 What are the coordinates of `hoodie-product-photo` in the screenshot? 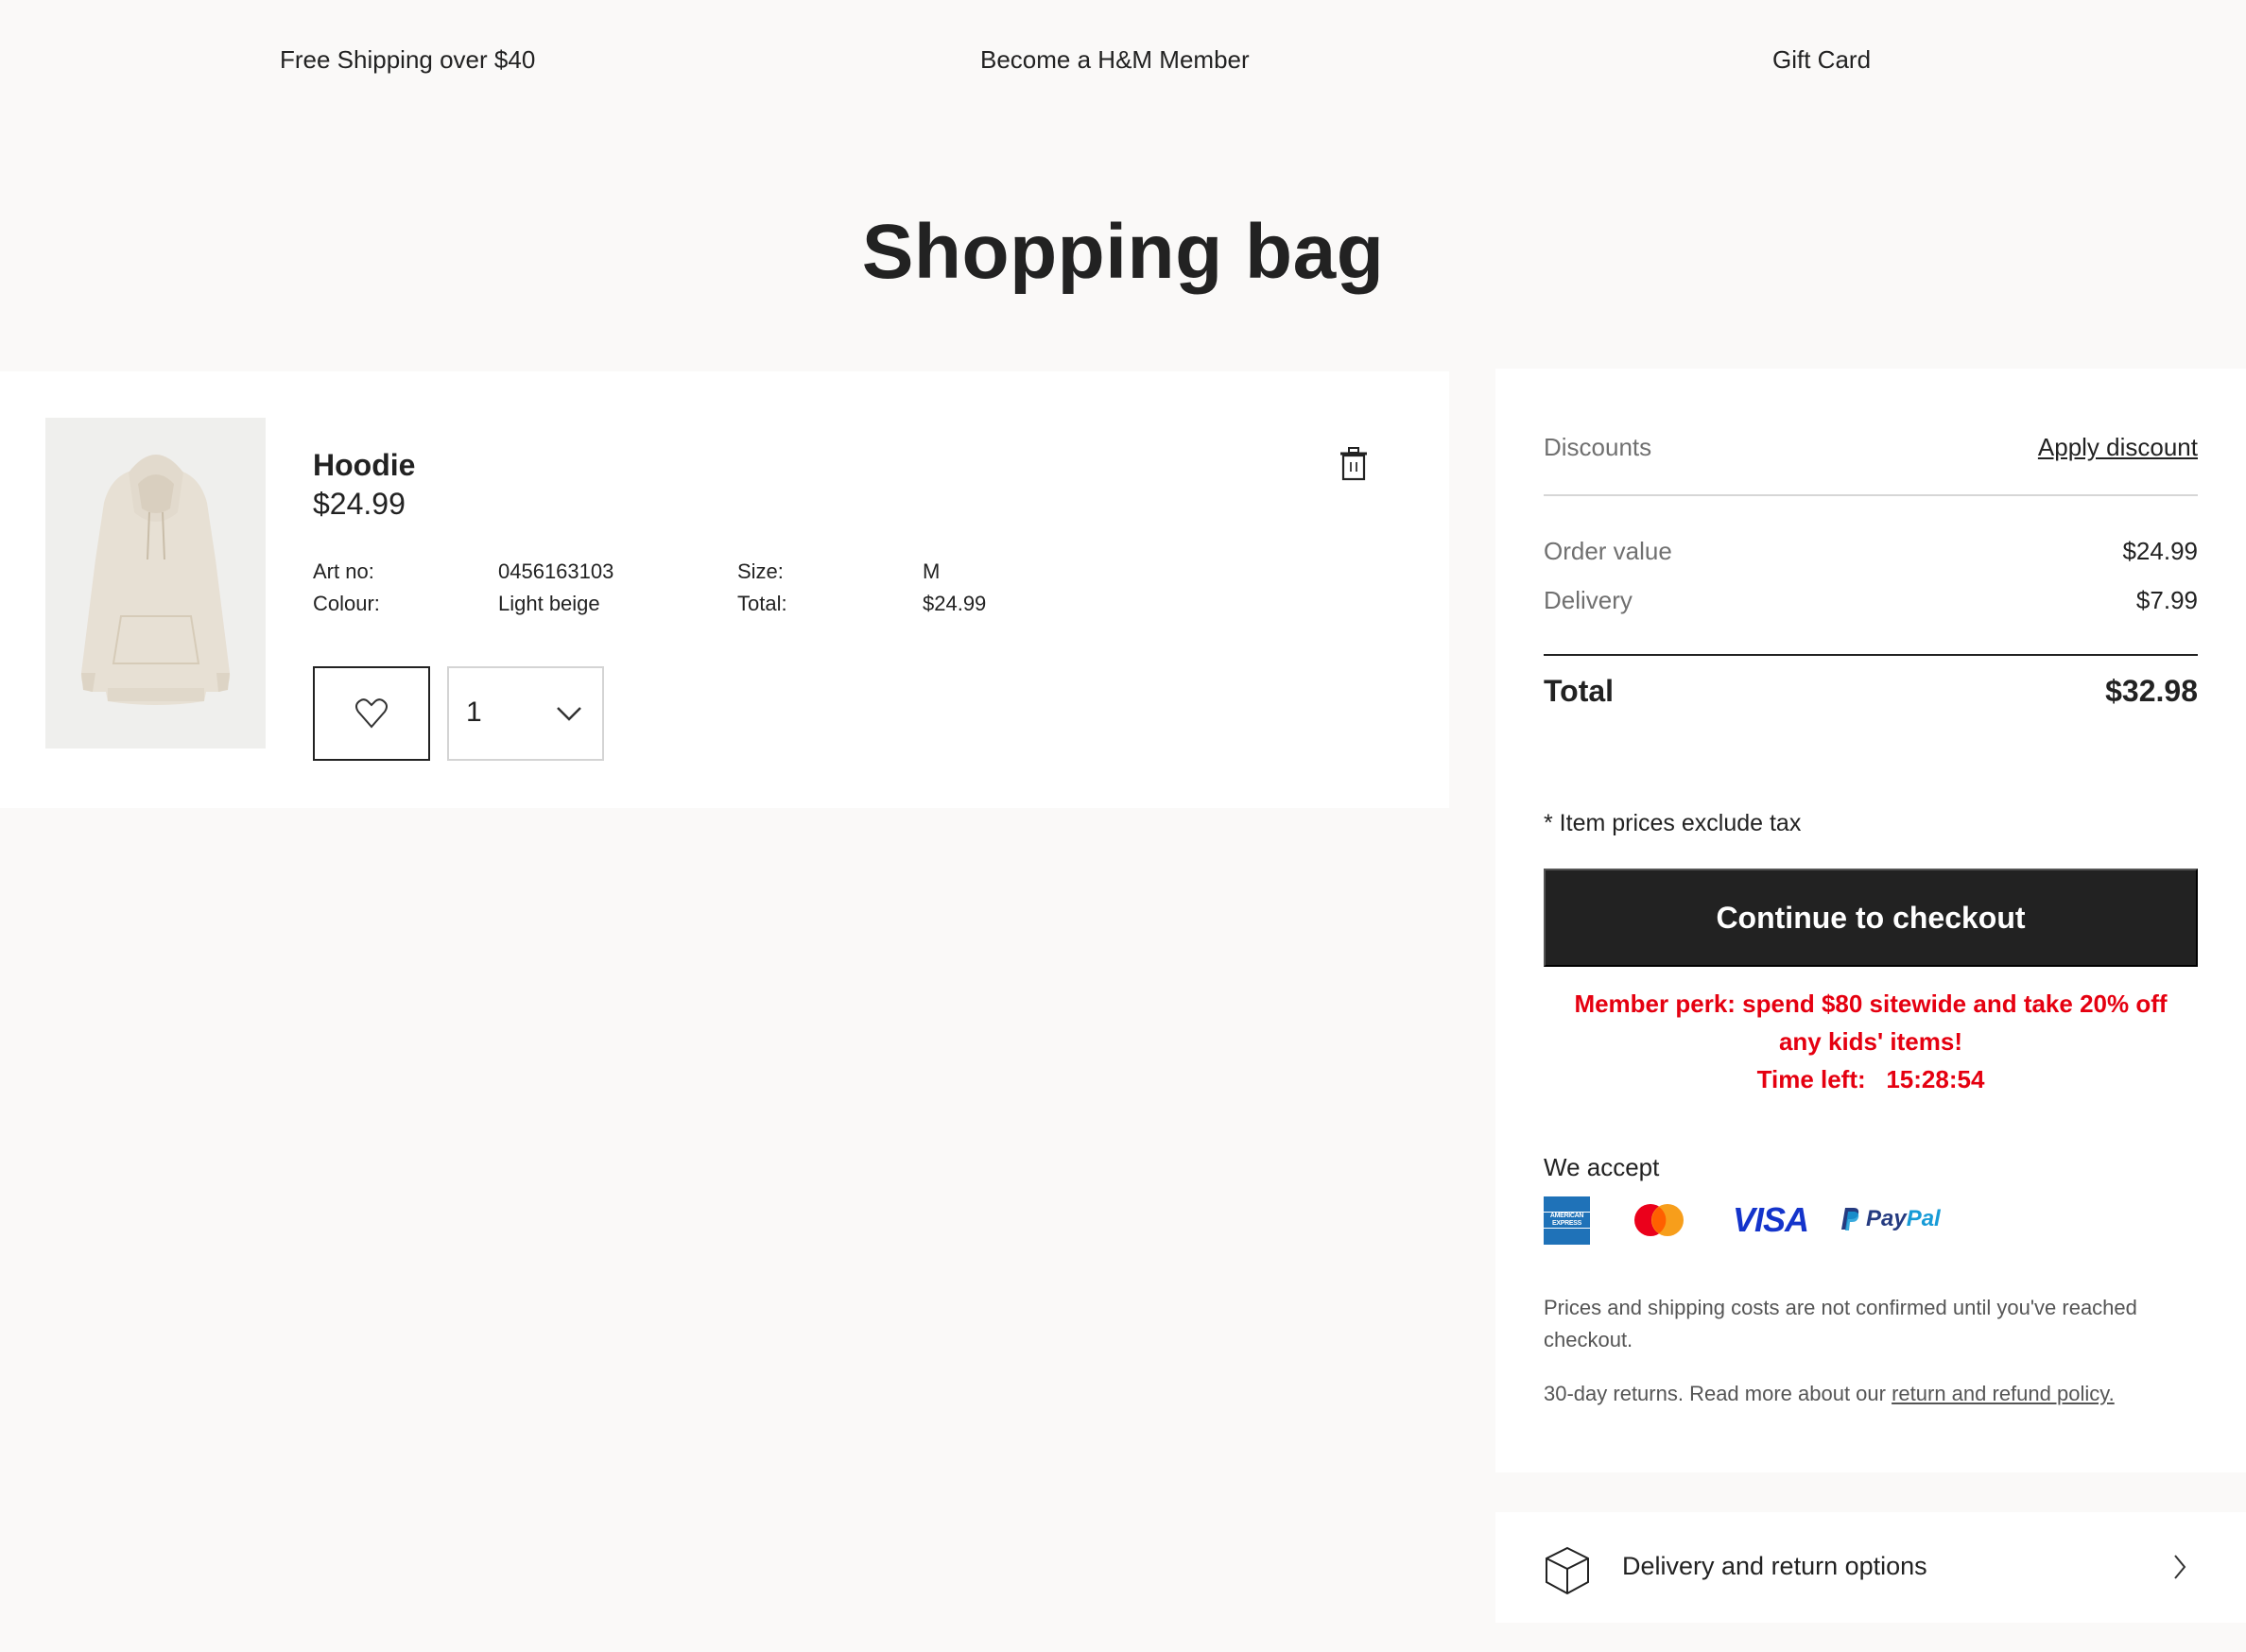 It's located at (155, 583).